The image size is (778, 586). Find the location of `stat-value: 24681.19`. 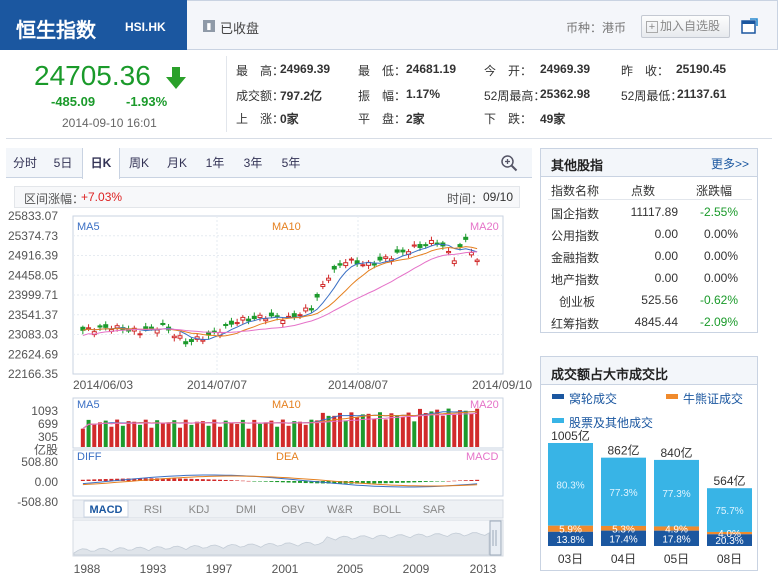

stat-value: 24681.19 is located at coordinates (431, 69).